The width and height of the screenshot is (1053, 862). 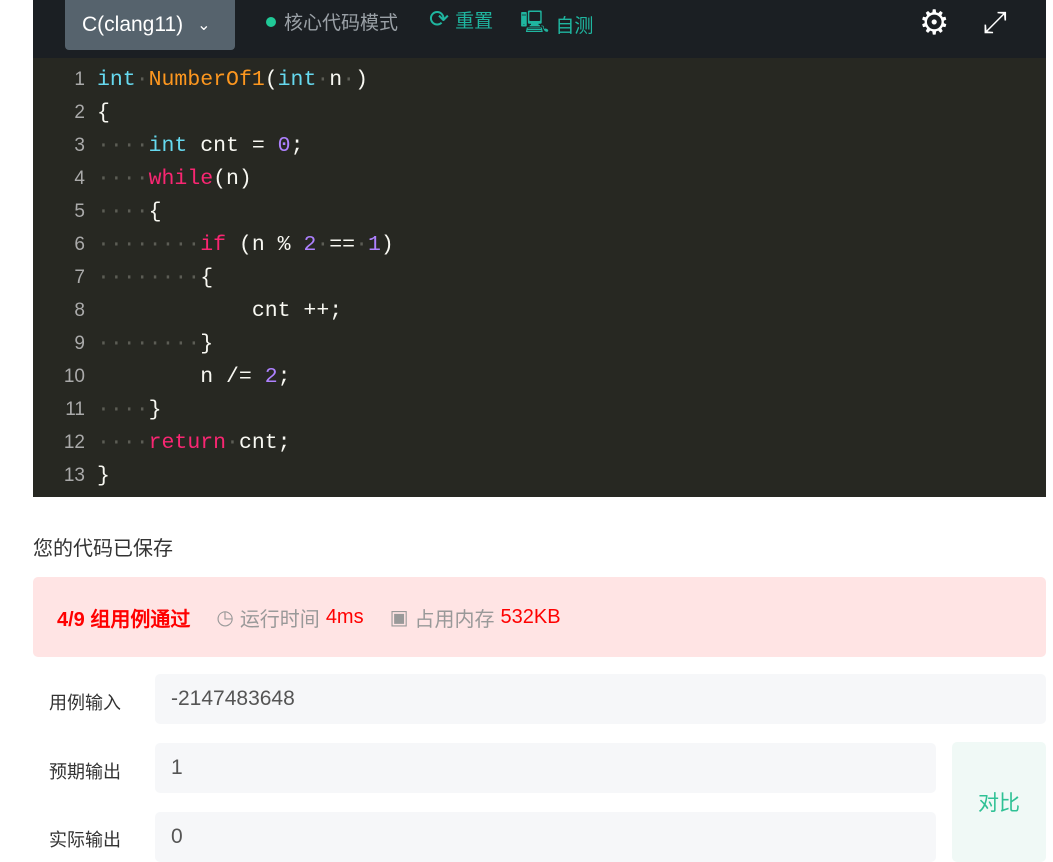 I want to click on input-field: -2147483648, so click(x=600, y=699).